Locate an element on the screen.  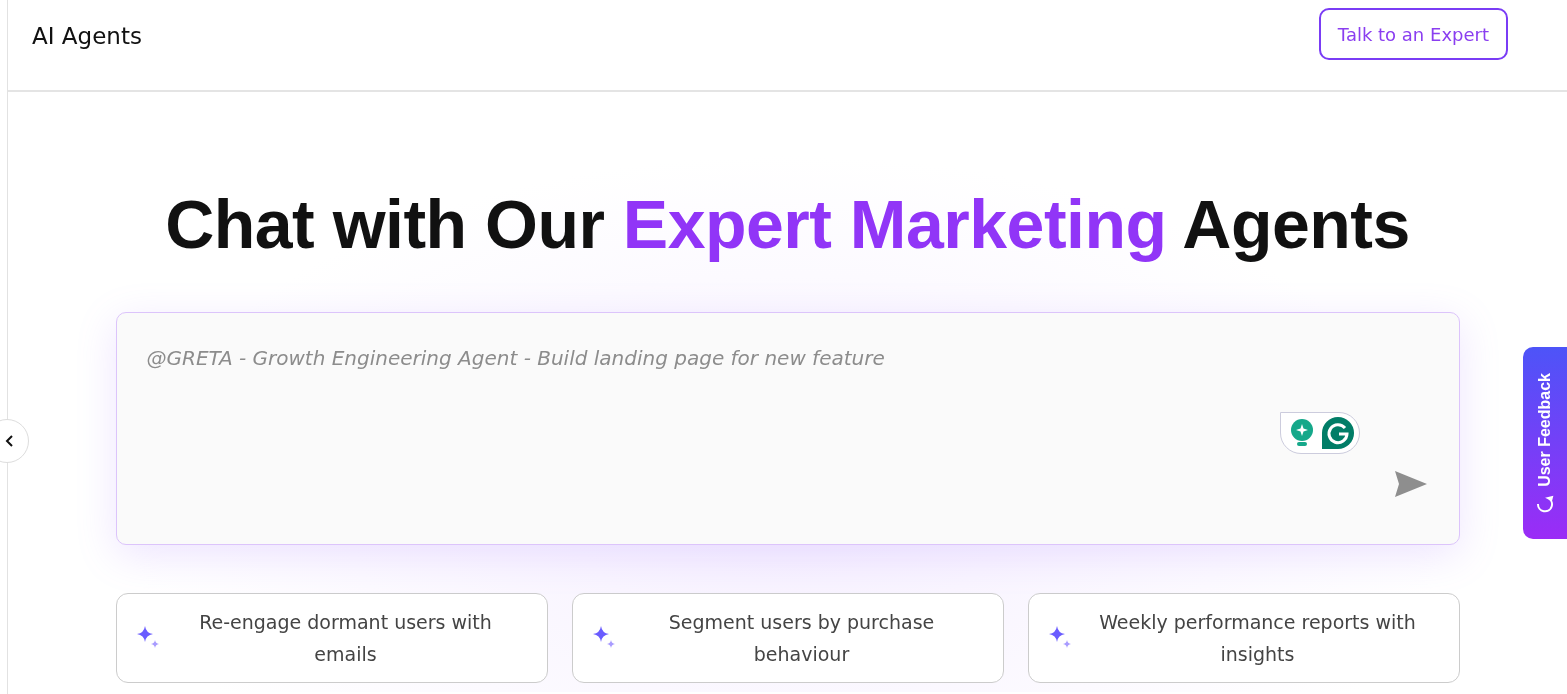
writing-assistant-widget is located at coordinates (1319, 433).